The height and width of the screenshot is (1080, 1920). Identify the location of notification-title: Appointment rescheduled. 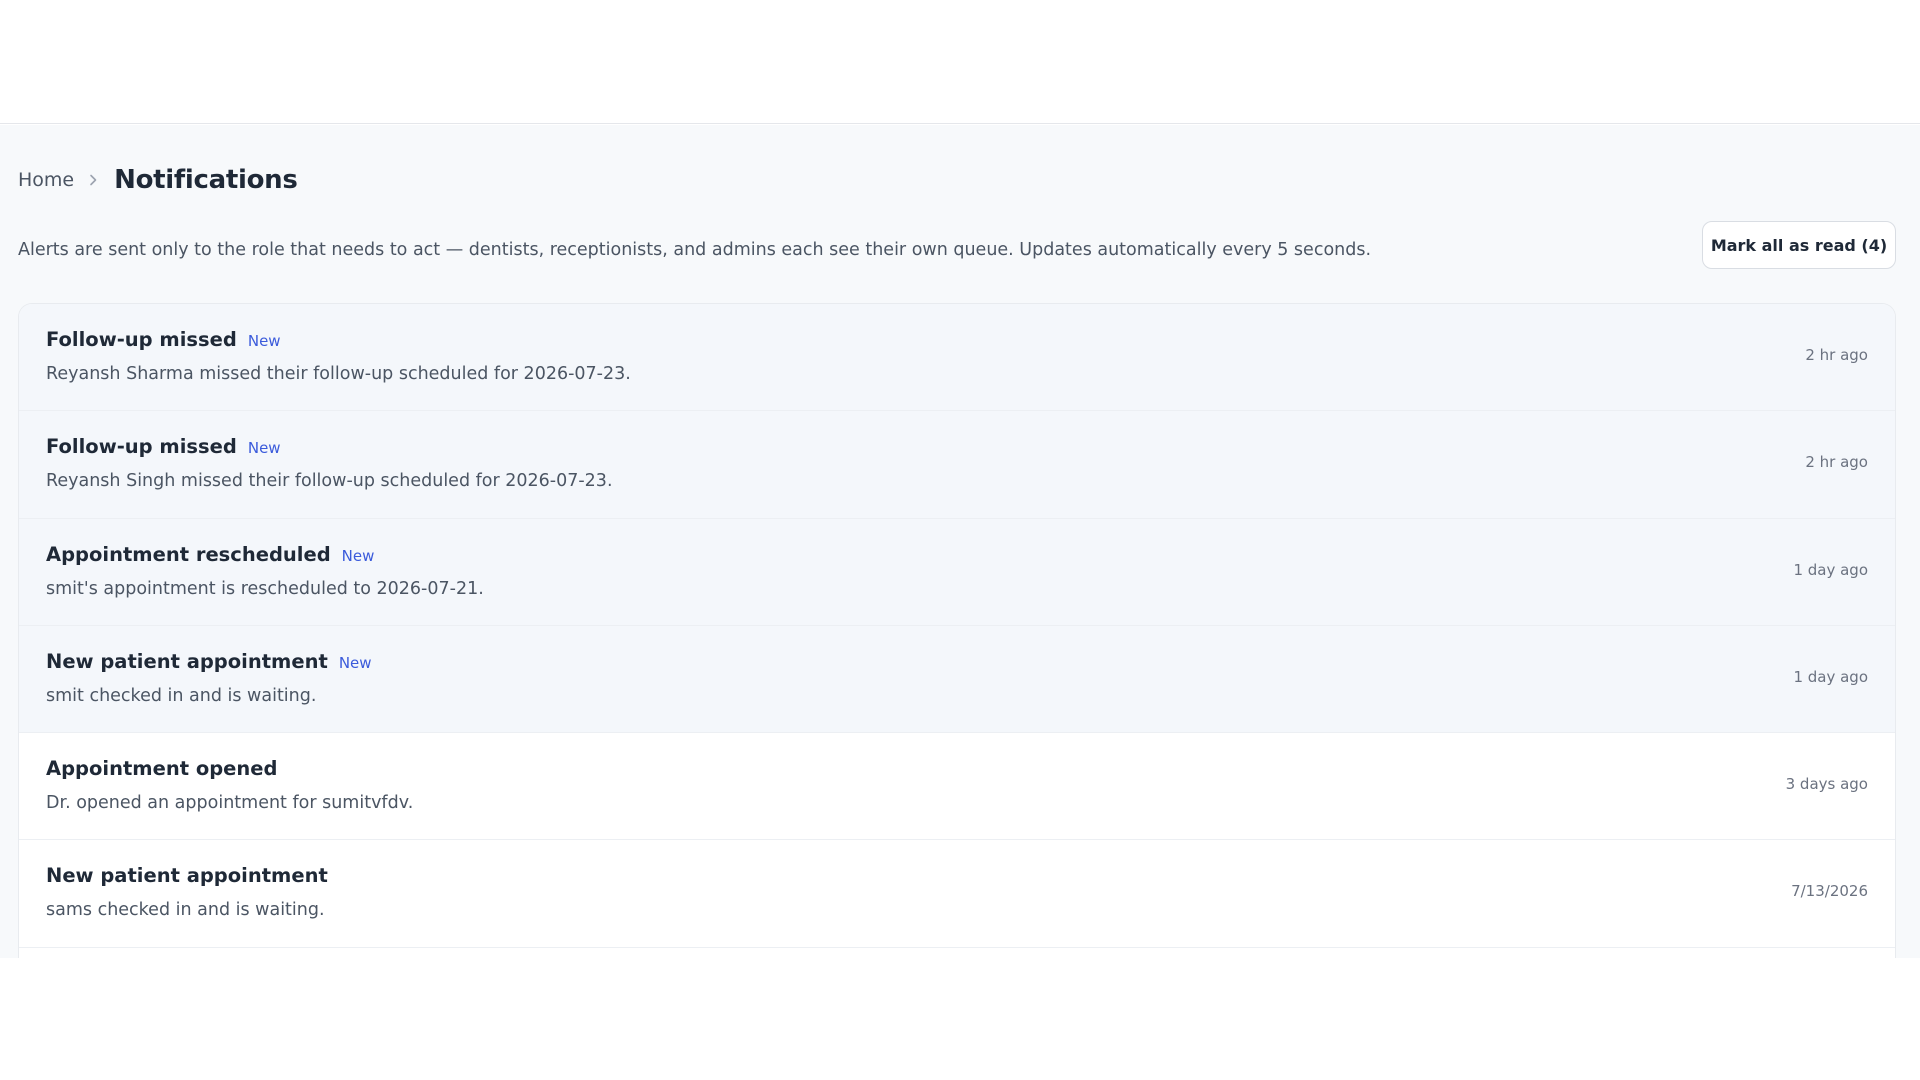
(188, 554).